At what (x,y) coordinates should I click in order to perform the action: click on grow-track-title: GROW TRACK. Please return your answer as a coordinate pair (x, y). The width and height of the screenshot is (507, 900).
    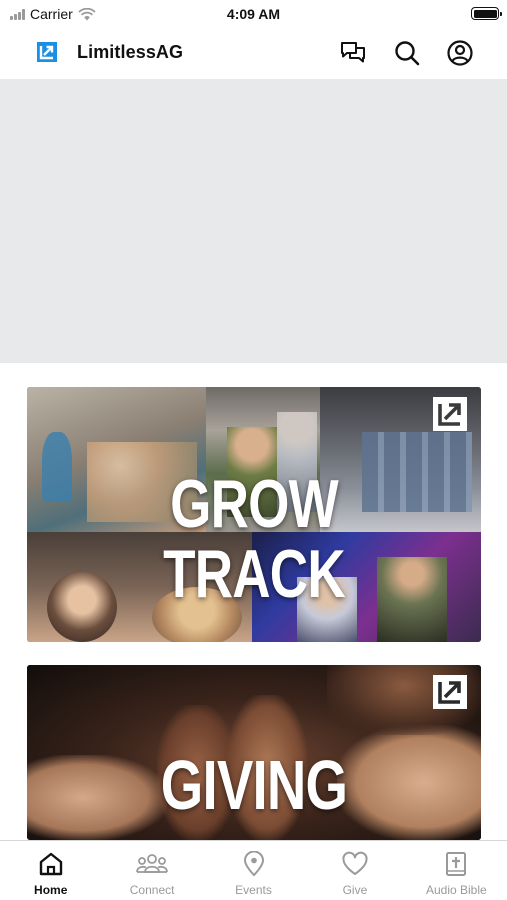
    Looking at the image, I should click on (254, 539).